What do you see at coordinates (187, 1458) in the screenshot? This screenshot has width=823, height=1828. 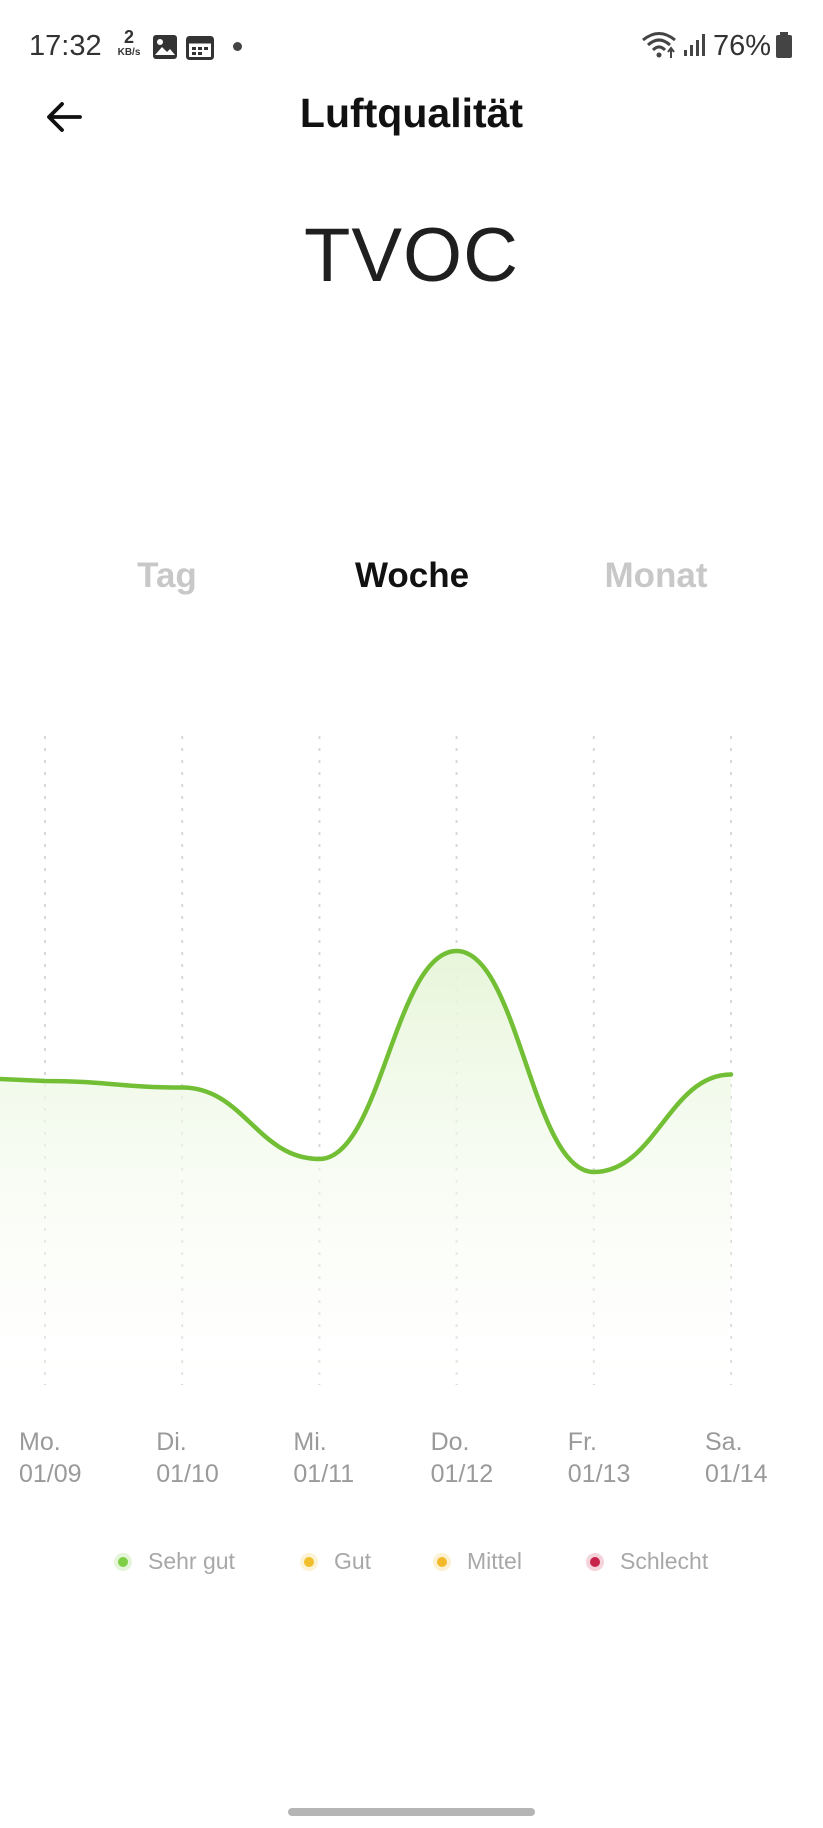 I see `x-tick-label: Di. 01/10` at bounding box center [187, 1458].